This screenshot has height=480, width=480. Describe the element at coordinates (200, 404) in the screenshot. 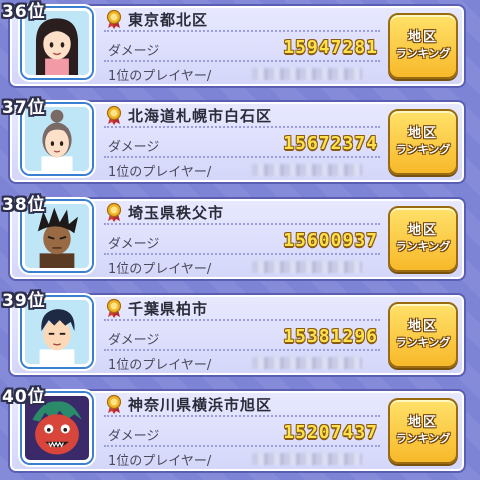

I see `location-name: 神奈川県横浜市旭区` at that location.